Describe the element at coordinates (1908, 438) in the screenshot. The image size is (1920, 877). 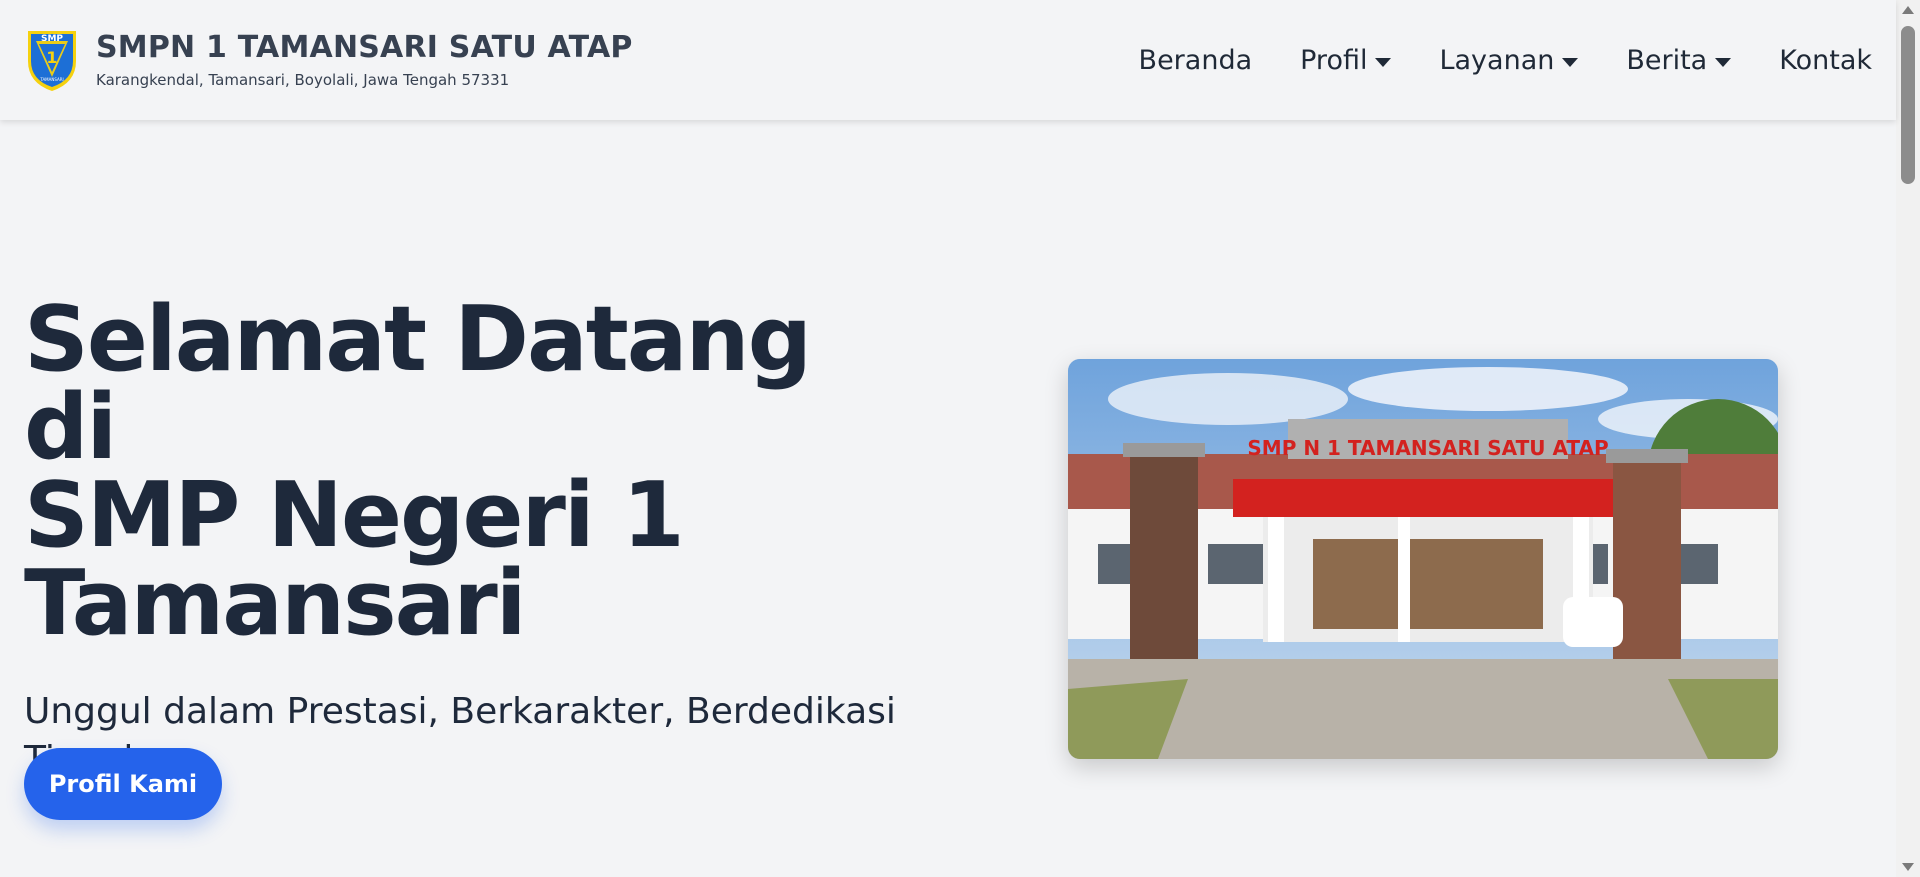
I see `vertical-scrollbar` at that location.